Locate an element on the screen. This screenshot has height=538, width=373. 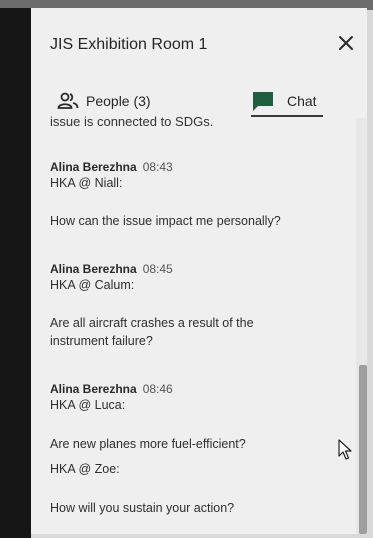
message-text: Are new planes more fuel-efficient? is located at coordinates (148, 444).